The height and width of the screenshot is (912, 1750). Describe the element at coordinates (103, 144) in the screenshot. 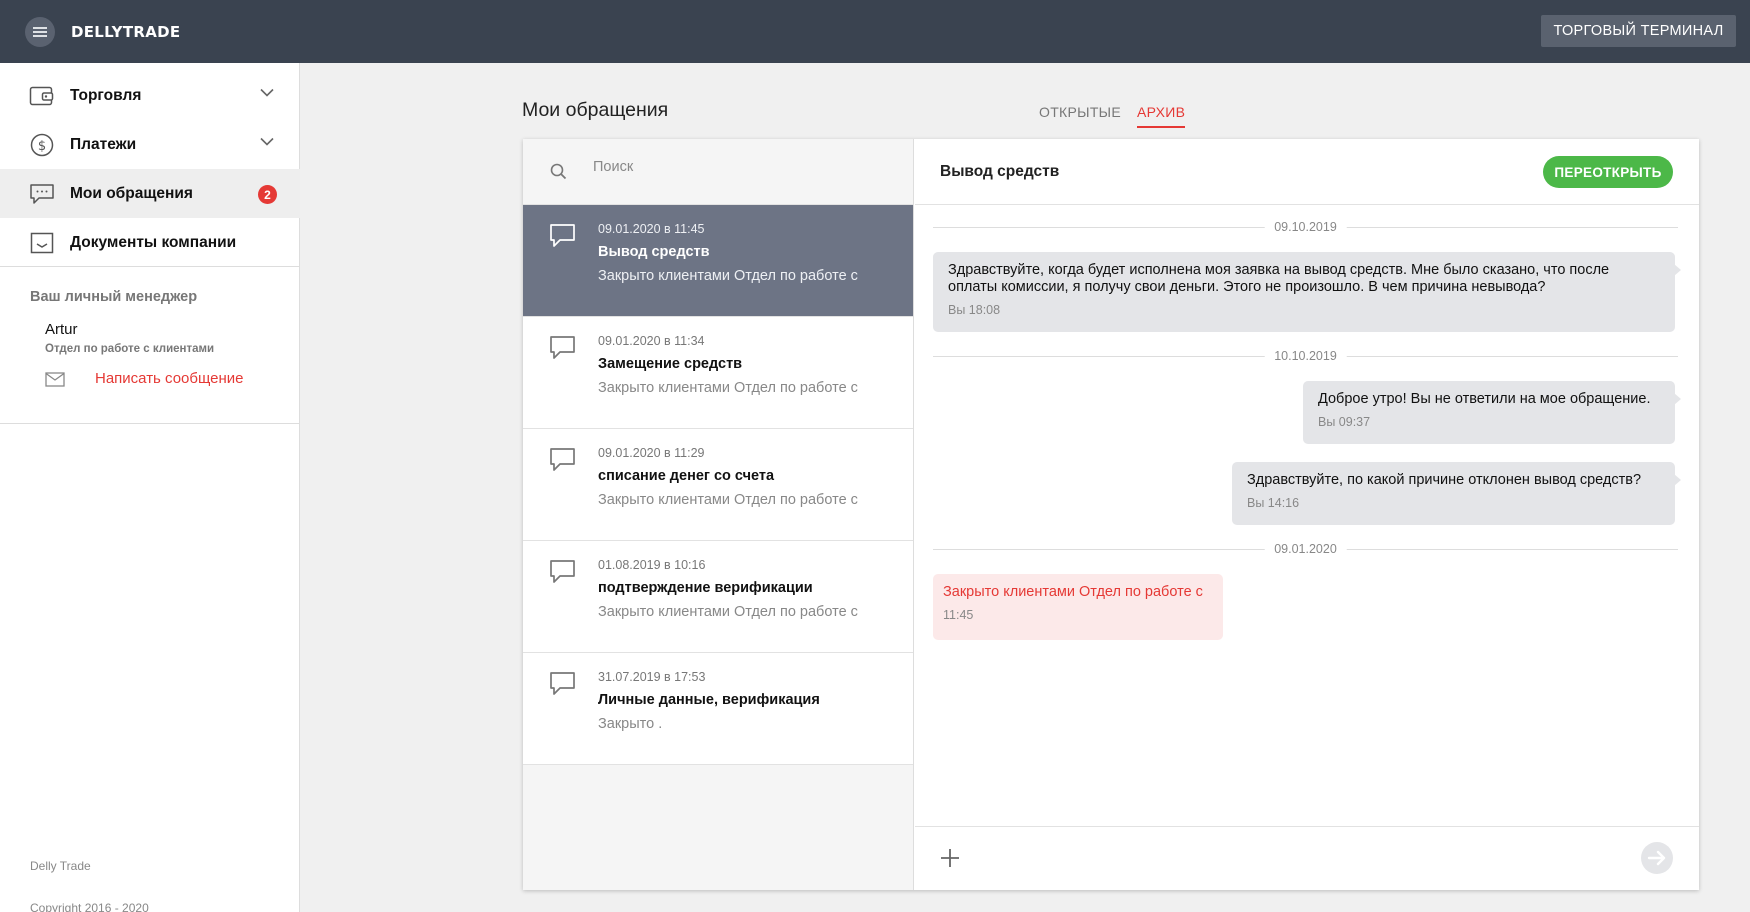

I see `sidebar-item-label: Платежи` at that location.